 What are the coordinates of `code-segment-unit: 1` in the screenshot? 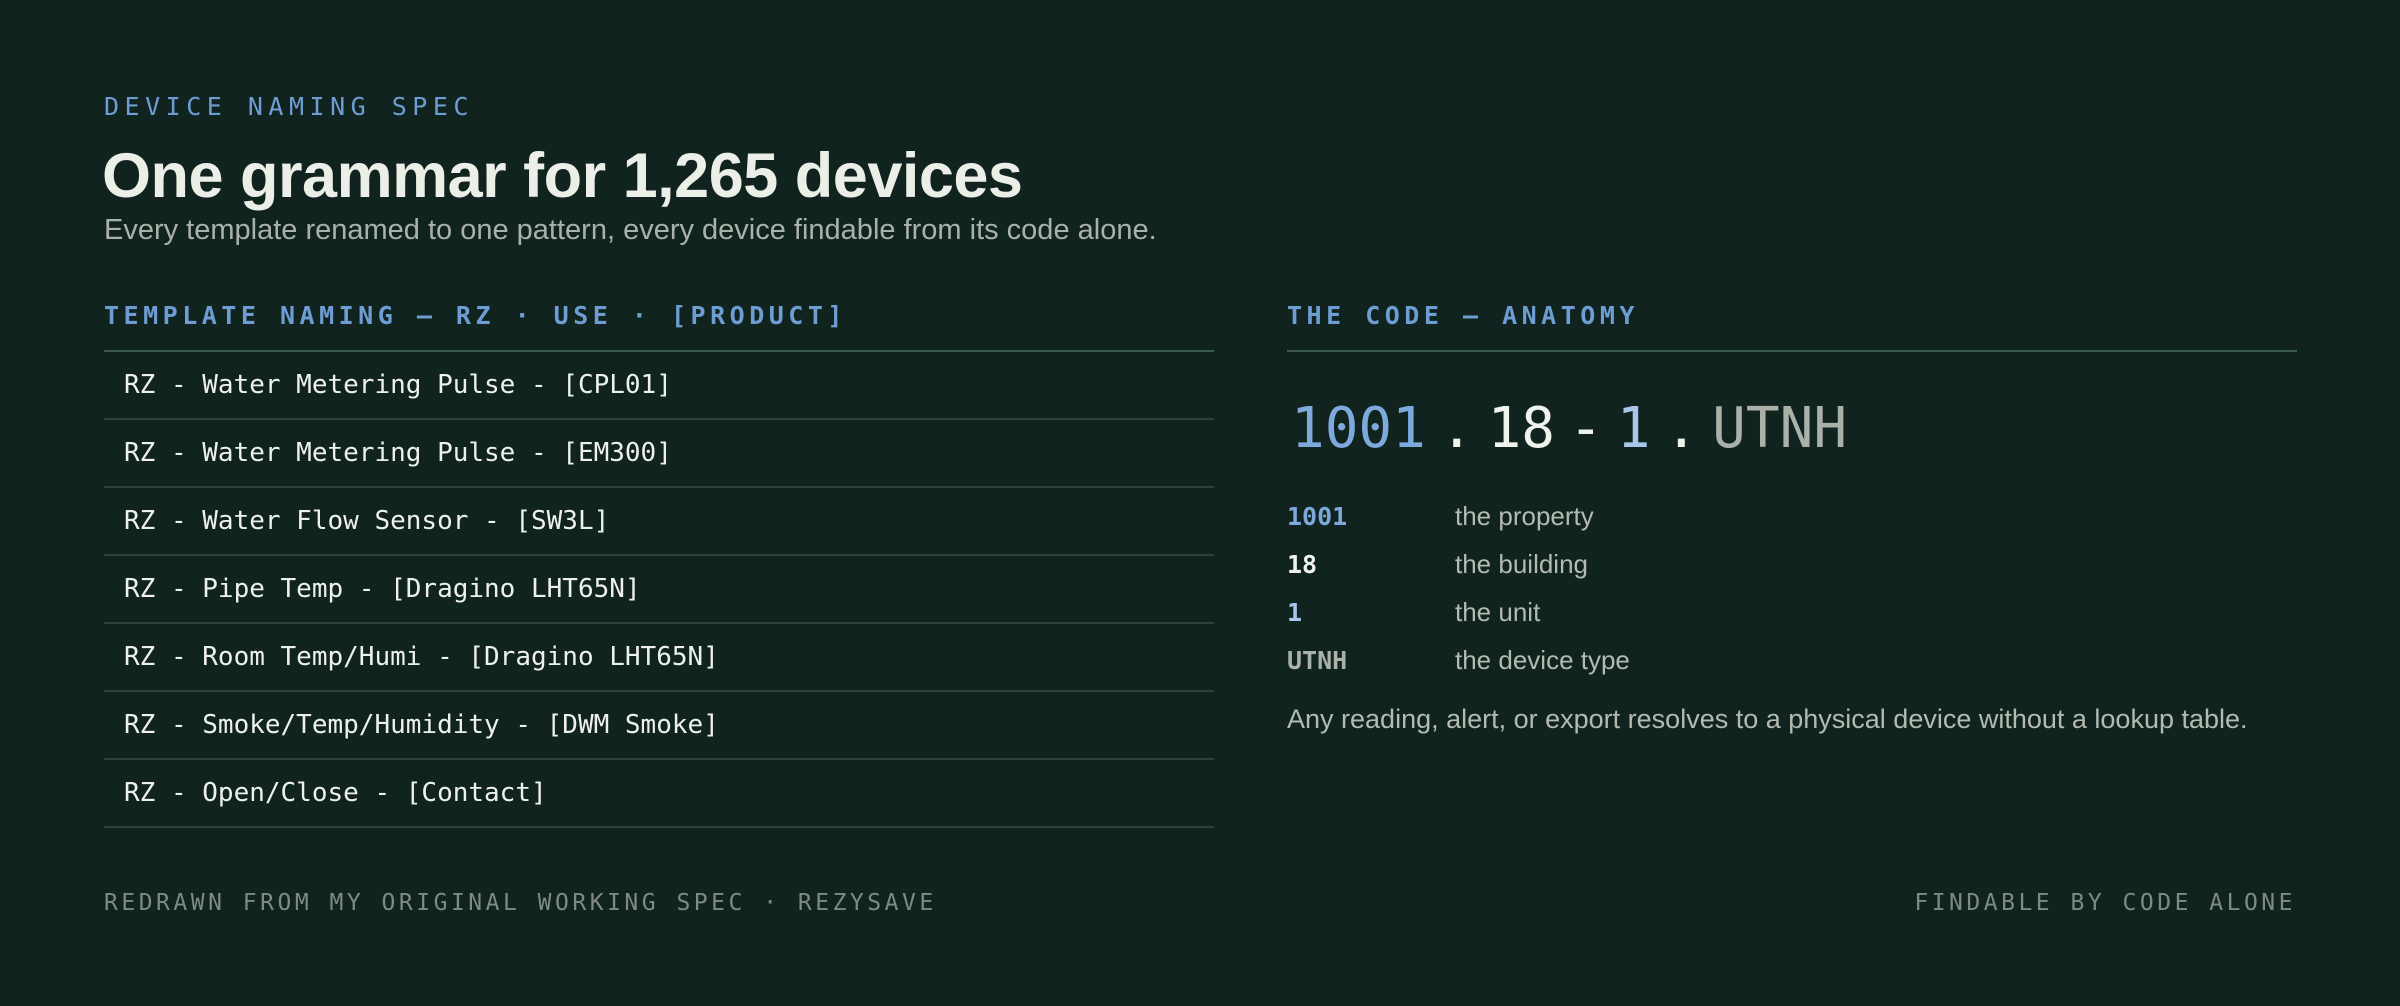 It's located at (1633, 428).